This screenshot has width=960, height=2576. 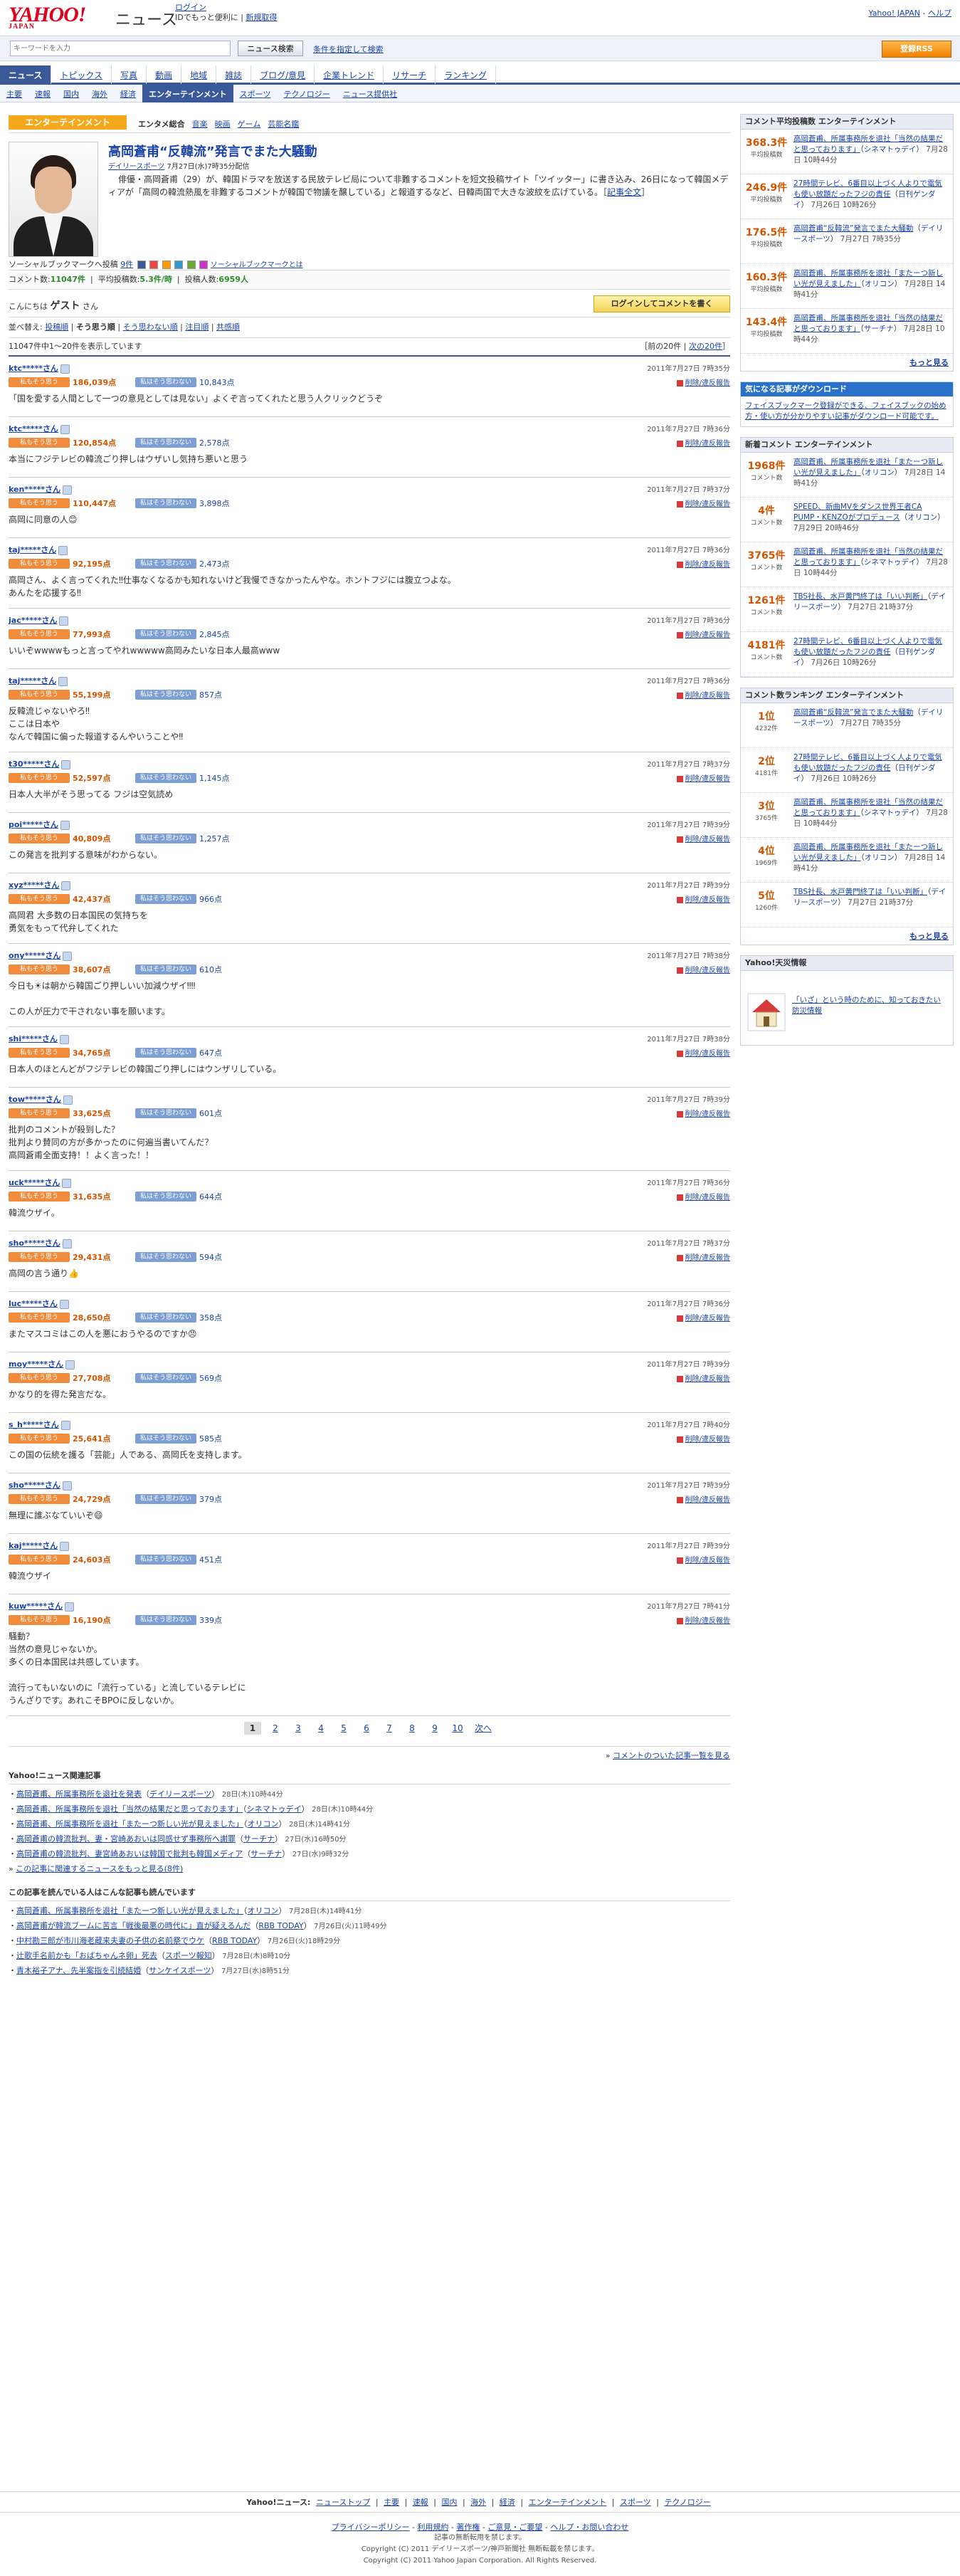 What do you see at coordinates (343, 2502) in the screenshot?
I see `footer-nav-item: ニューストップ` at bounding box center [343, 2502].